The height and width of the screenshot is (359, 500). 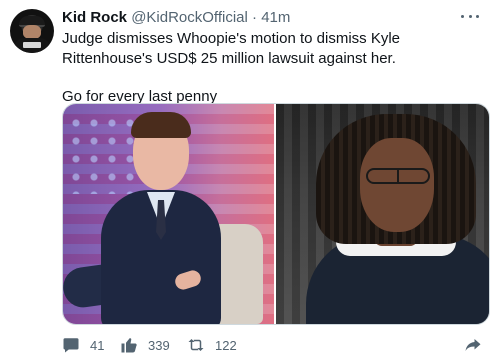 I want to click on avatar, so click(x=32, y=31).